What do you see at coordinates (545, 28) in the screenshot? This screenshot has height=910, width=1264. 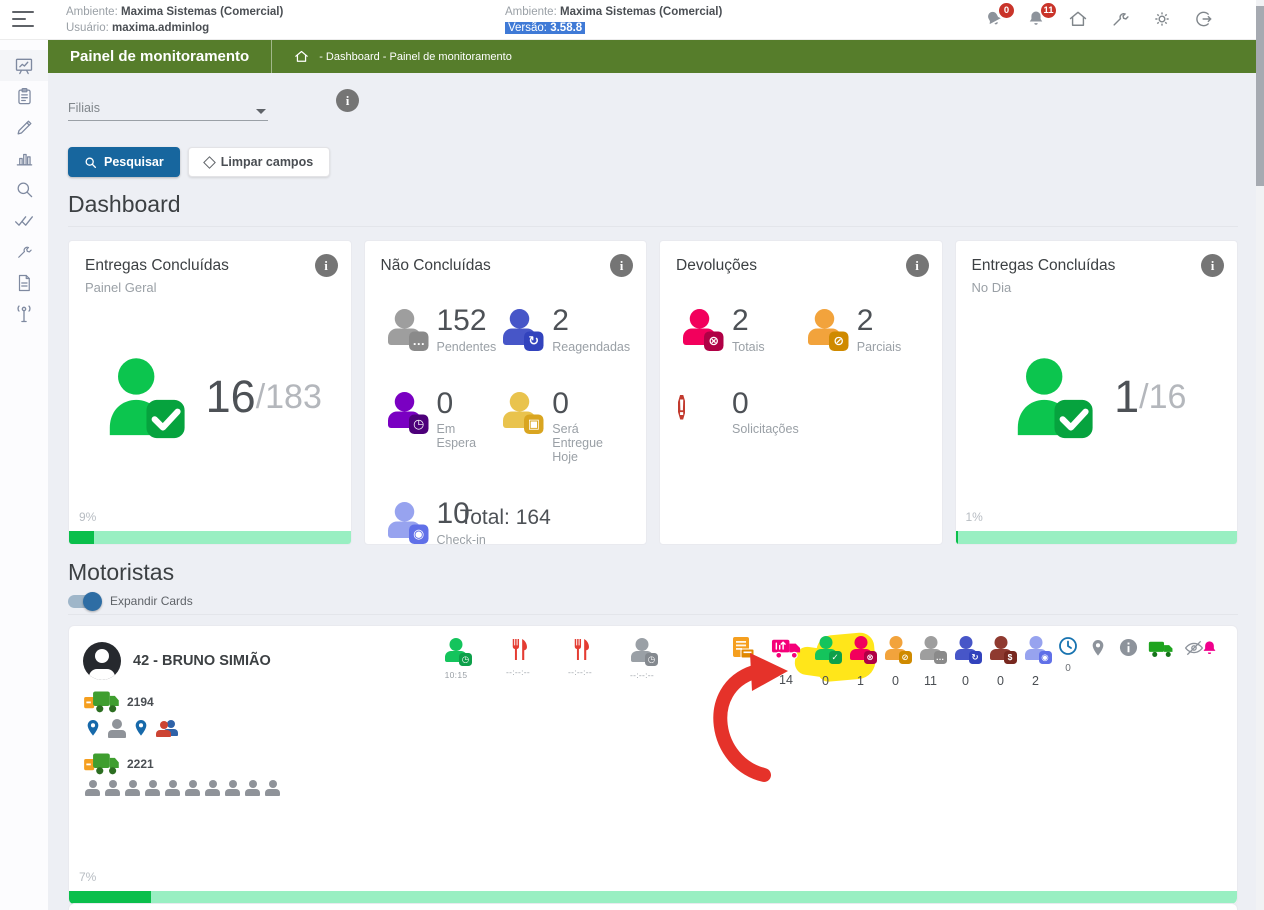 I see `versao-highlight: Versão: 3.58.8` at bounding box center [545, 28].